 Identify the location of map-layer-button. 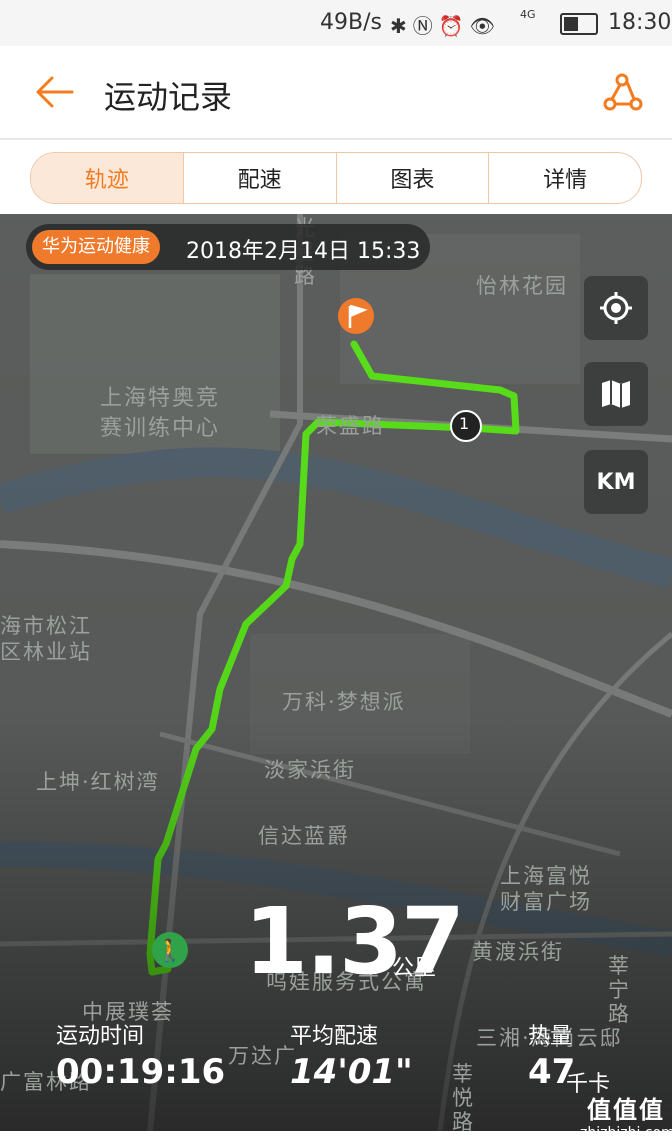
(616, 394).